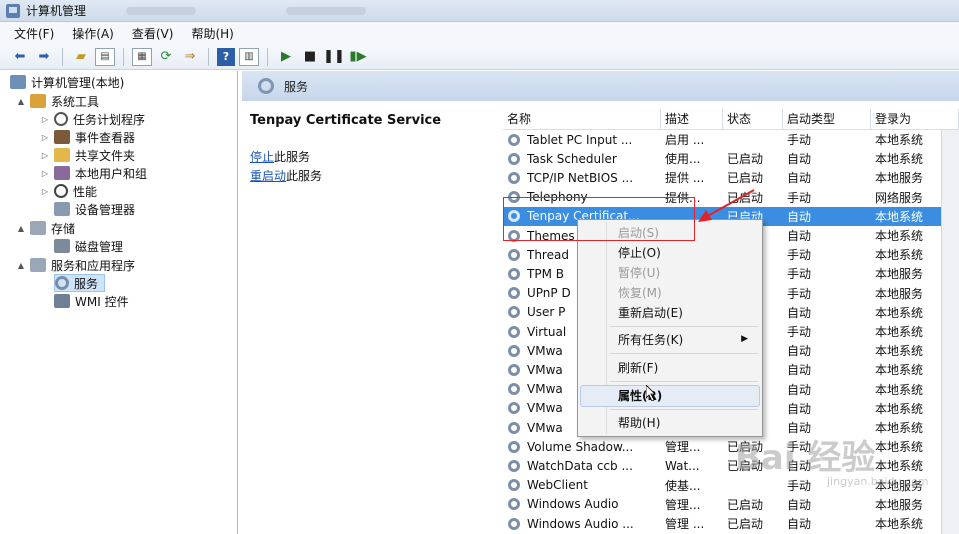  Describe the element at coordinates (640, 293) in the screenshot. I see `menu-item-resume: 恢复(M)` at that location.